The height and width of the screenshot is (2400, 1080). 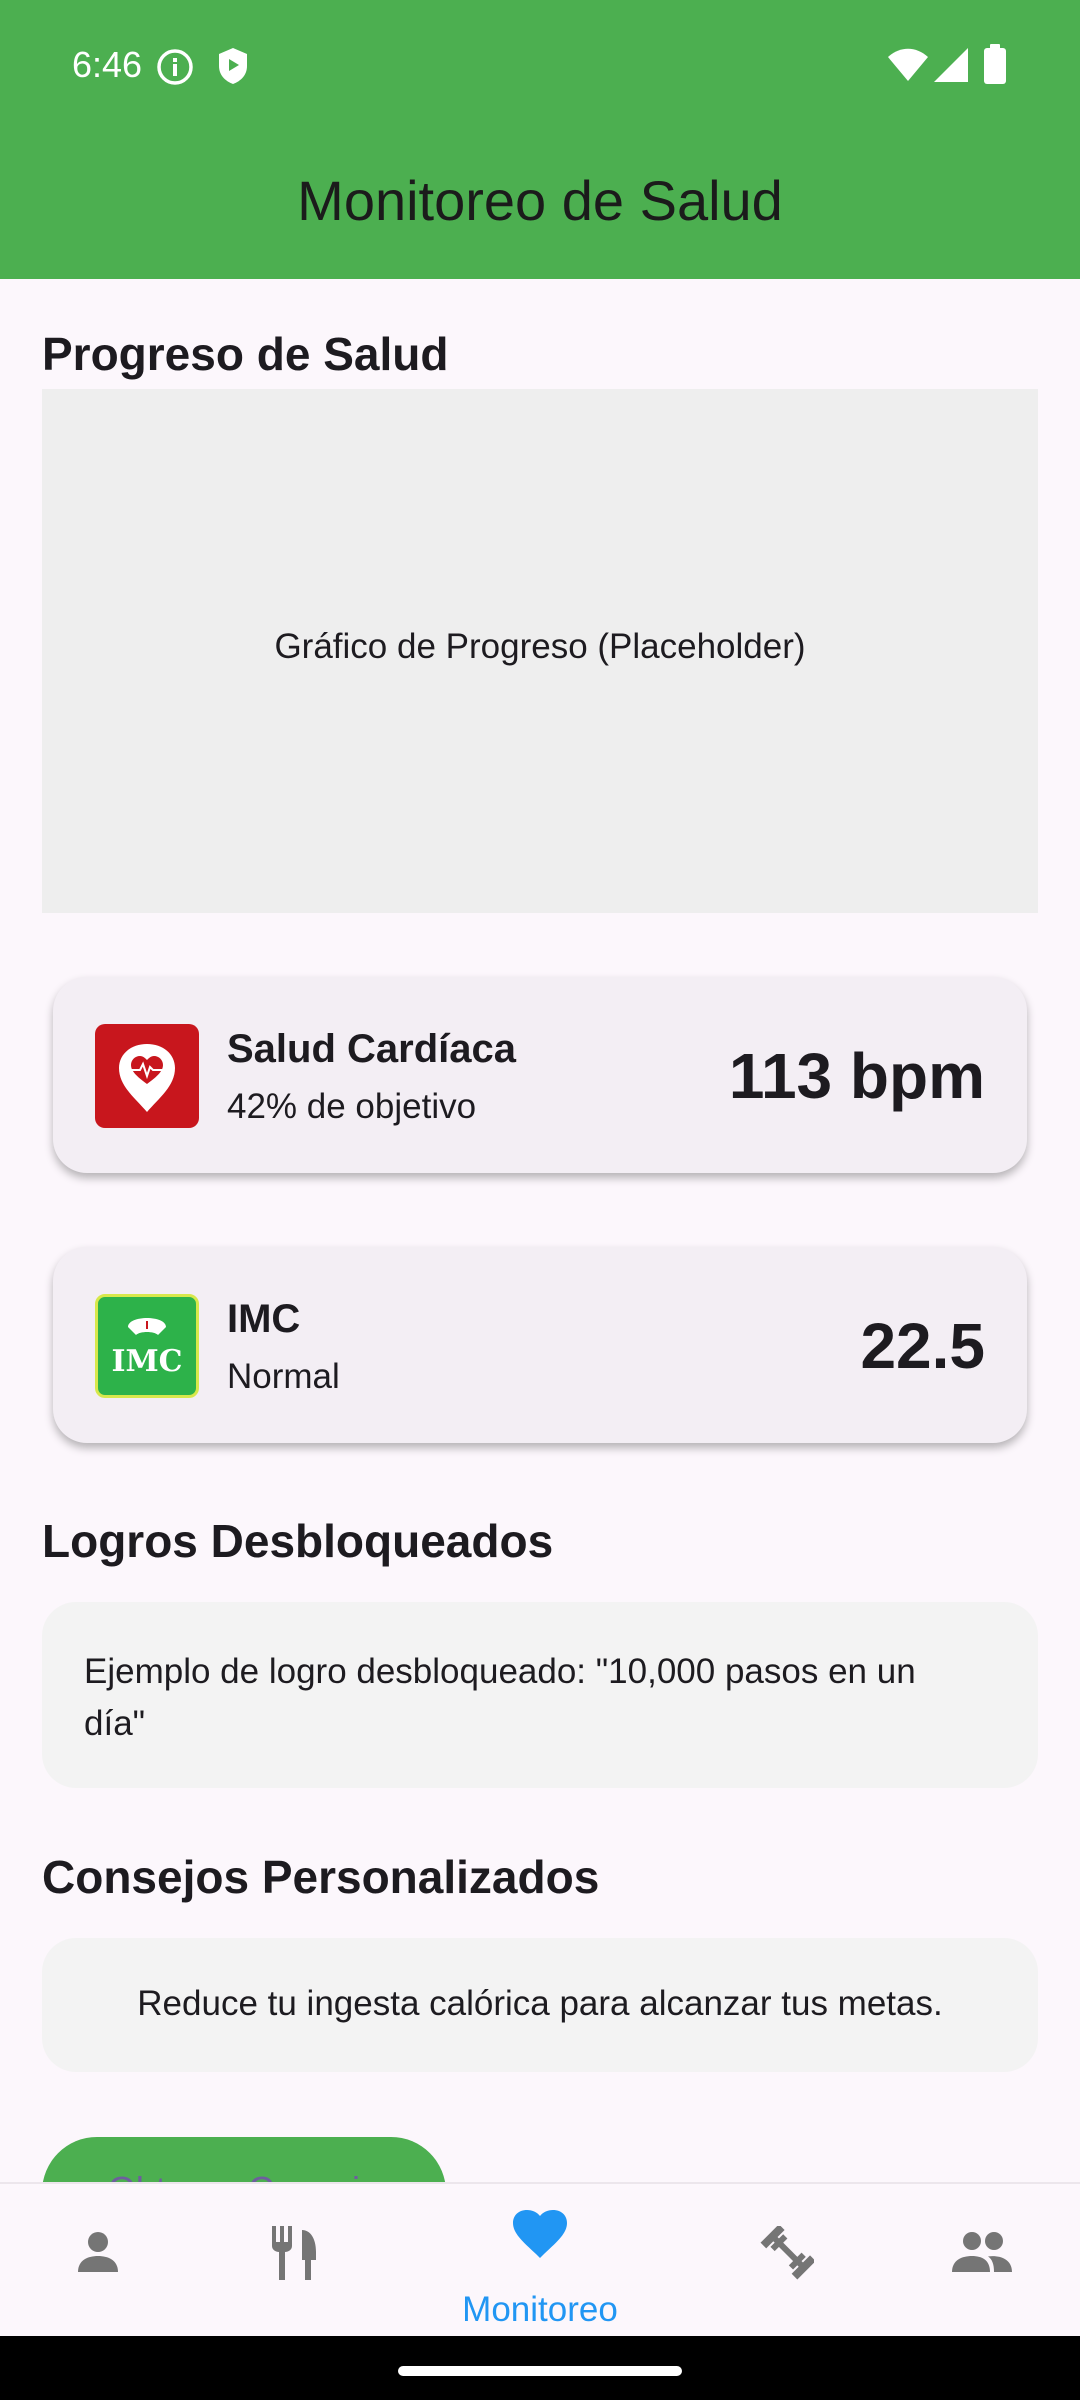 What do you see at coordinates (995, 64) in the screenshot?
I see `battery-icon` at bounding box center [995, 64].